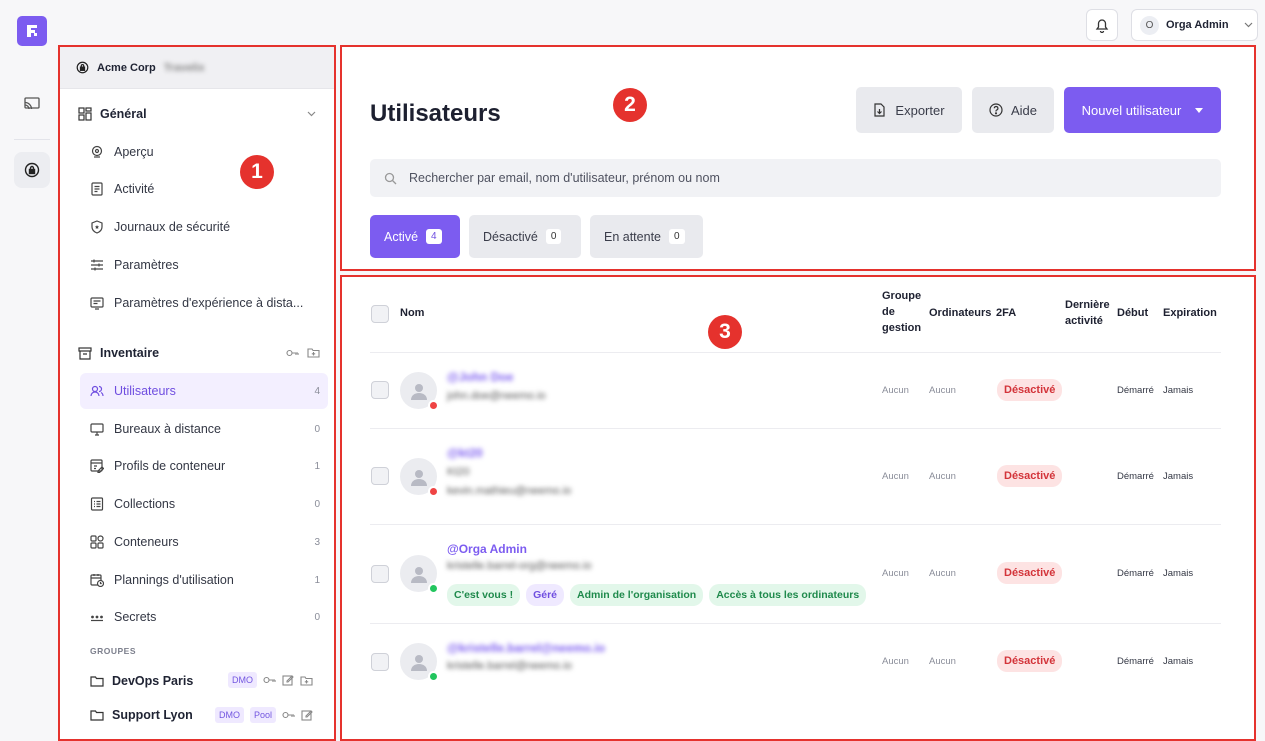 Image resolution: width=1265 pixels, height=741 pixels. I want to click on app-logo, so click(32, 31).